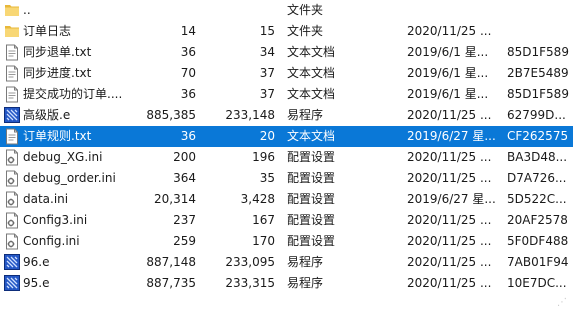  What do you see at coordinates (537, 220) in the screenshot?
I see `file-crc: 20AF2578` at bounding box center [537, 220].